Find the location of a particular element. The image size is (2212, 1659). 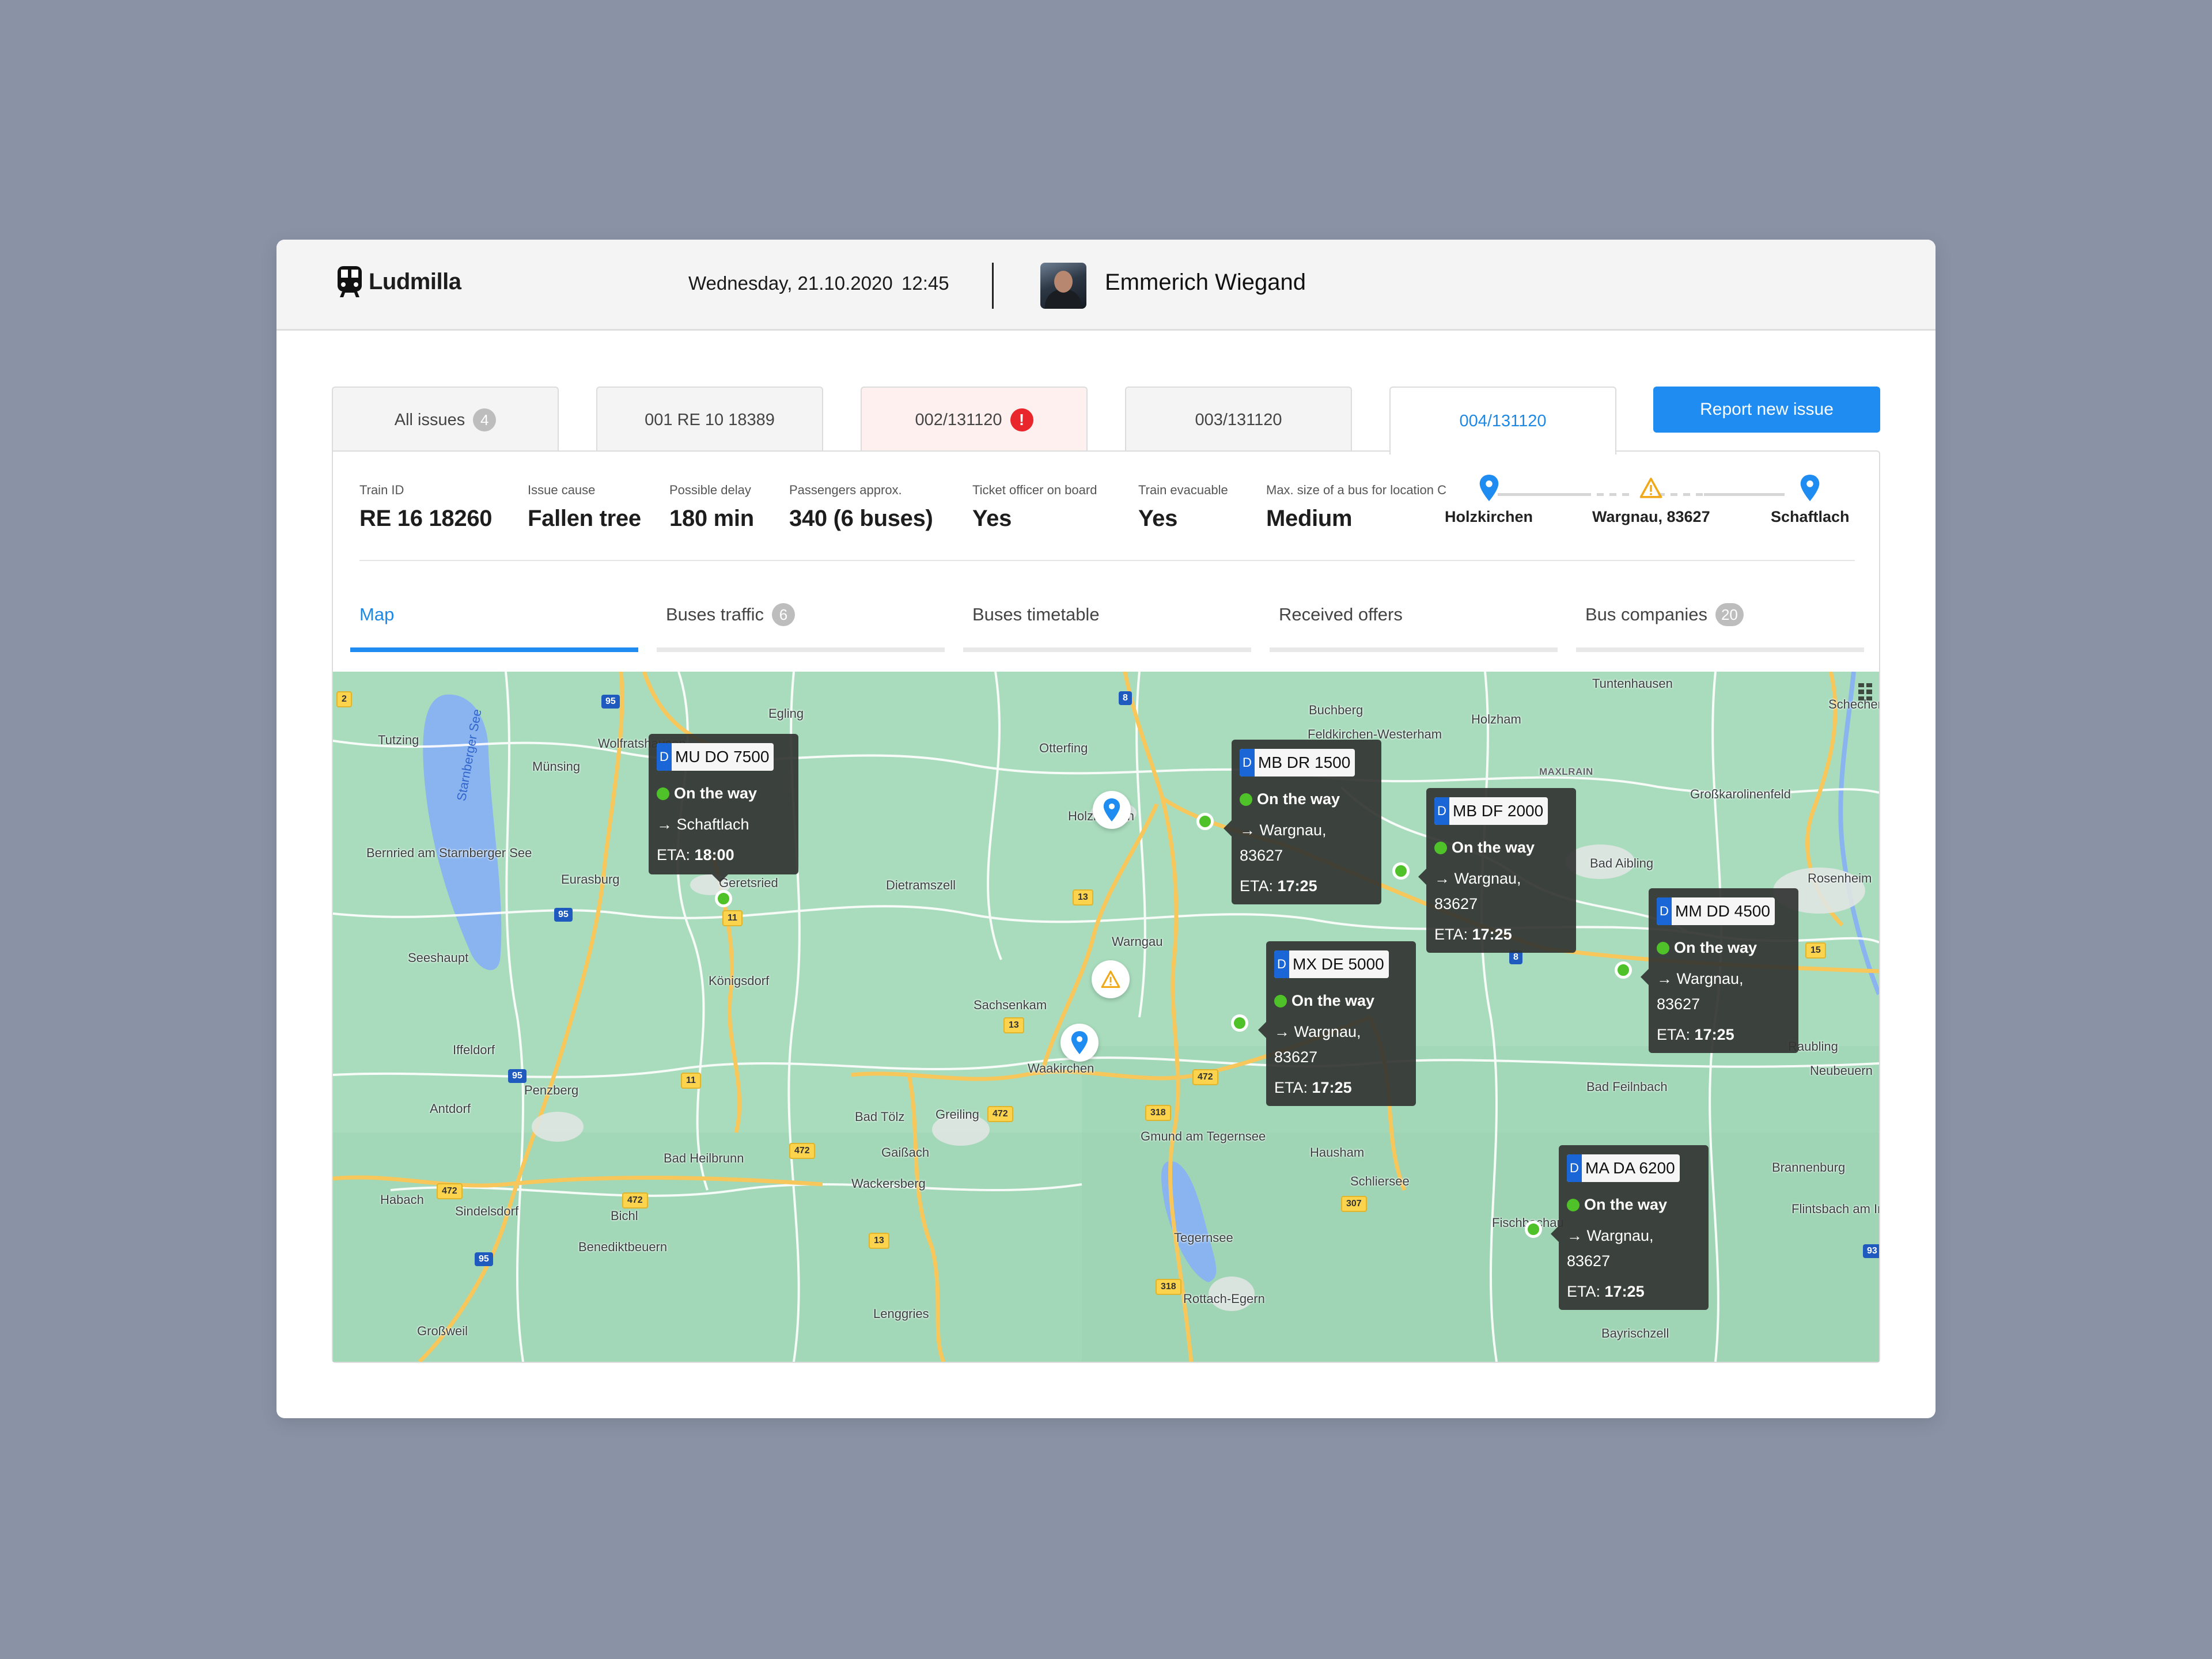

issue-tab-label: 002/131120 is located at coordinates (958, 419).